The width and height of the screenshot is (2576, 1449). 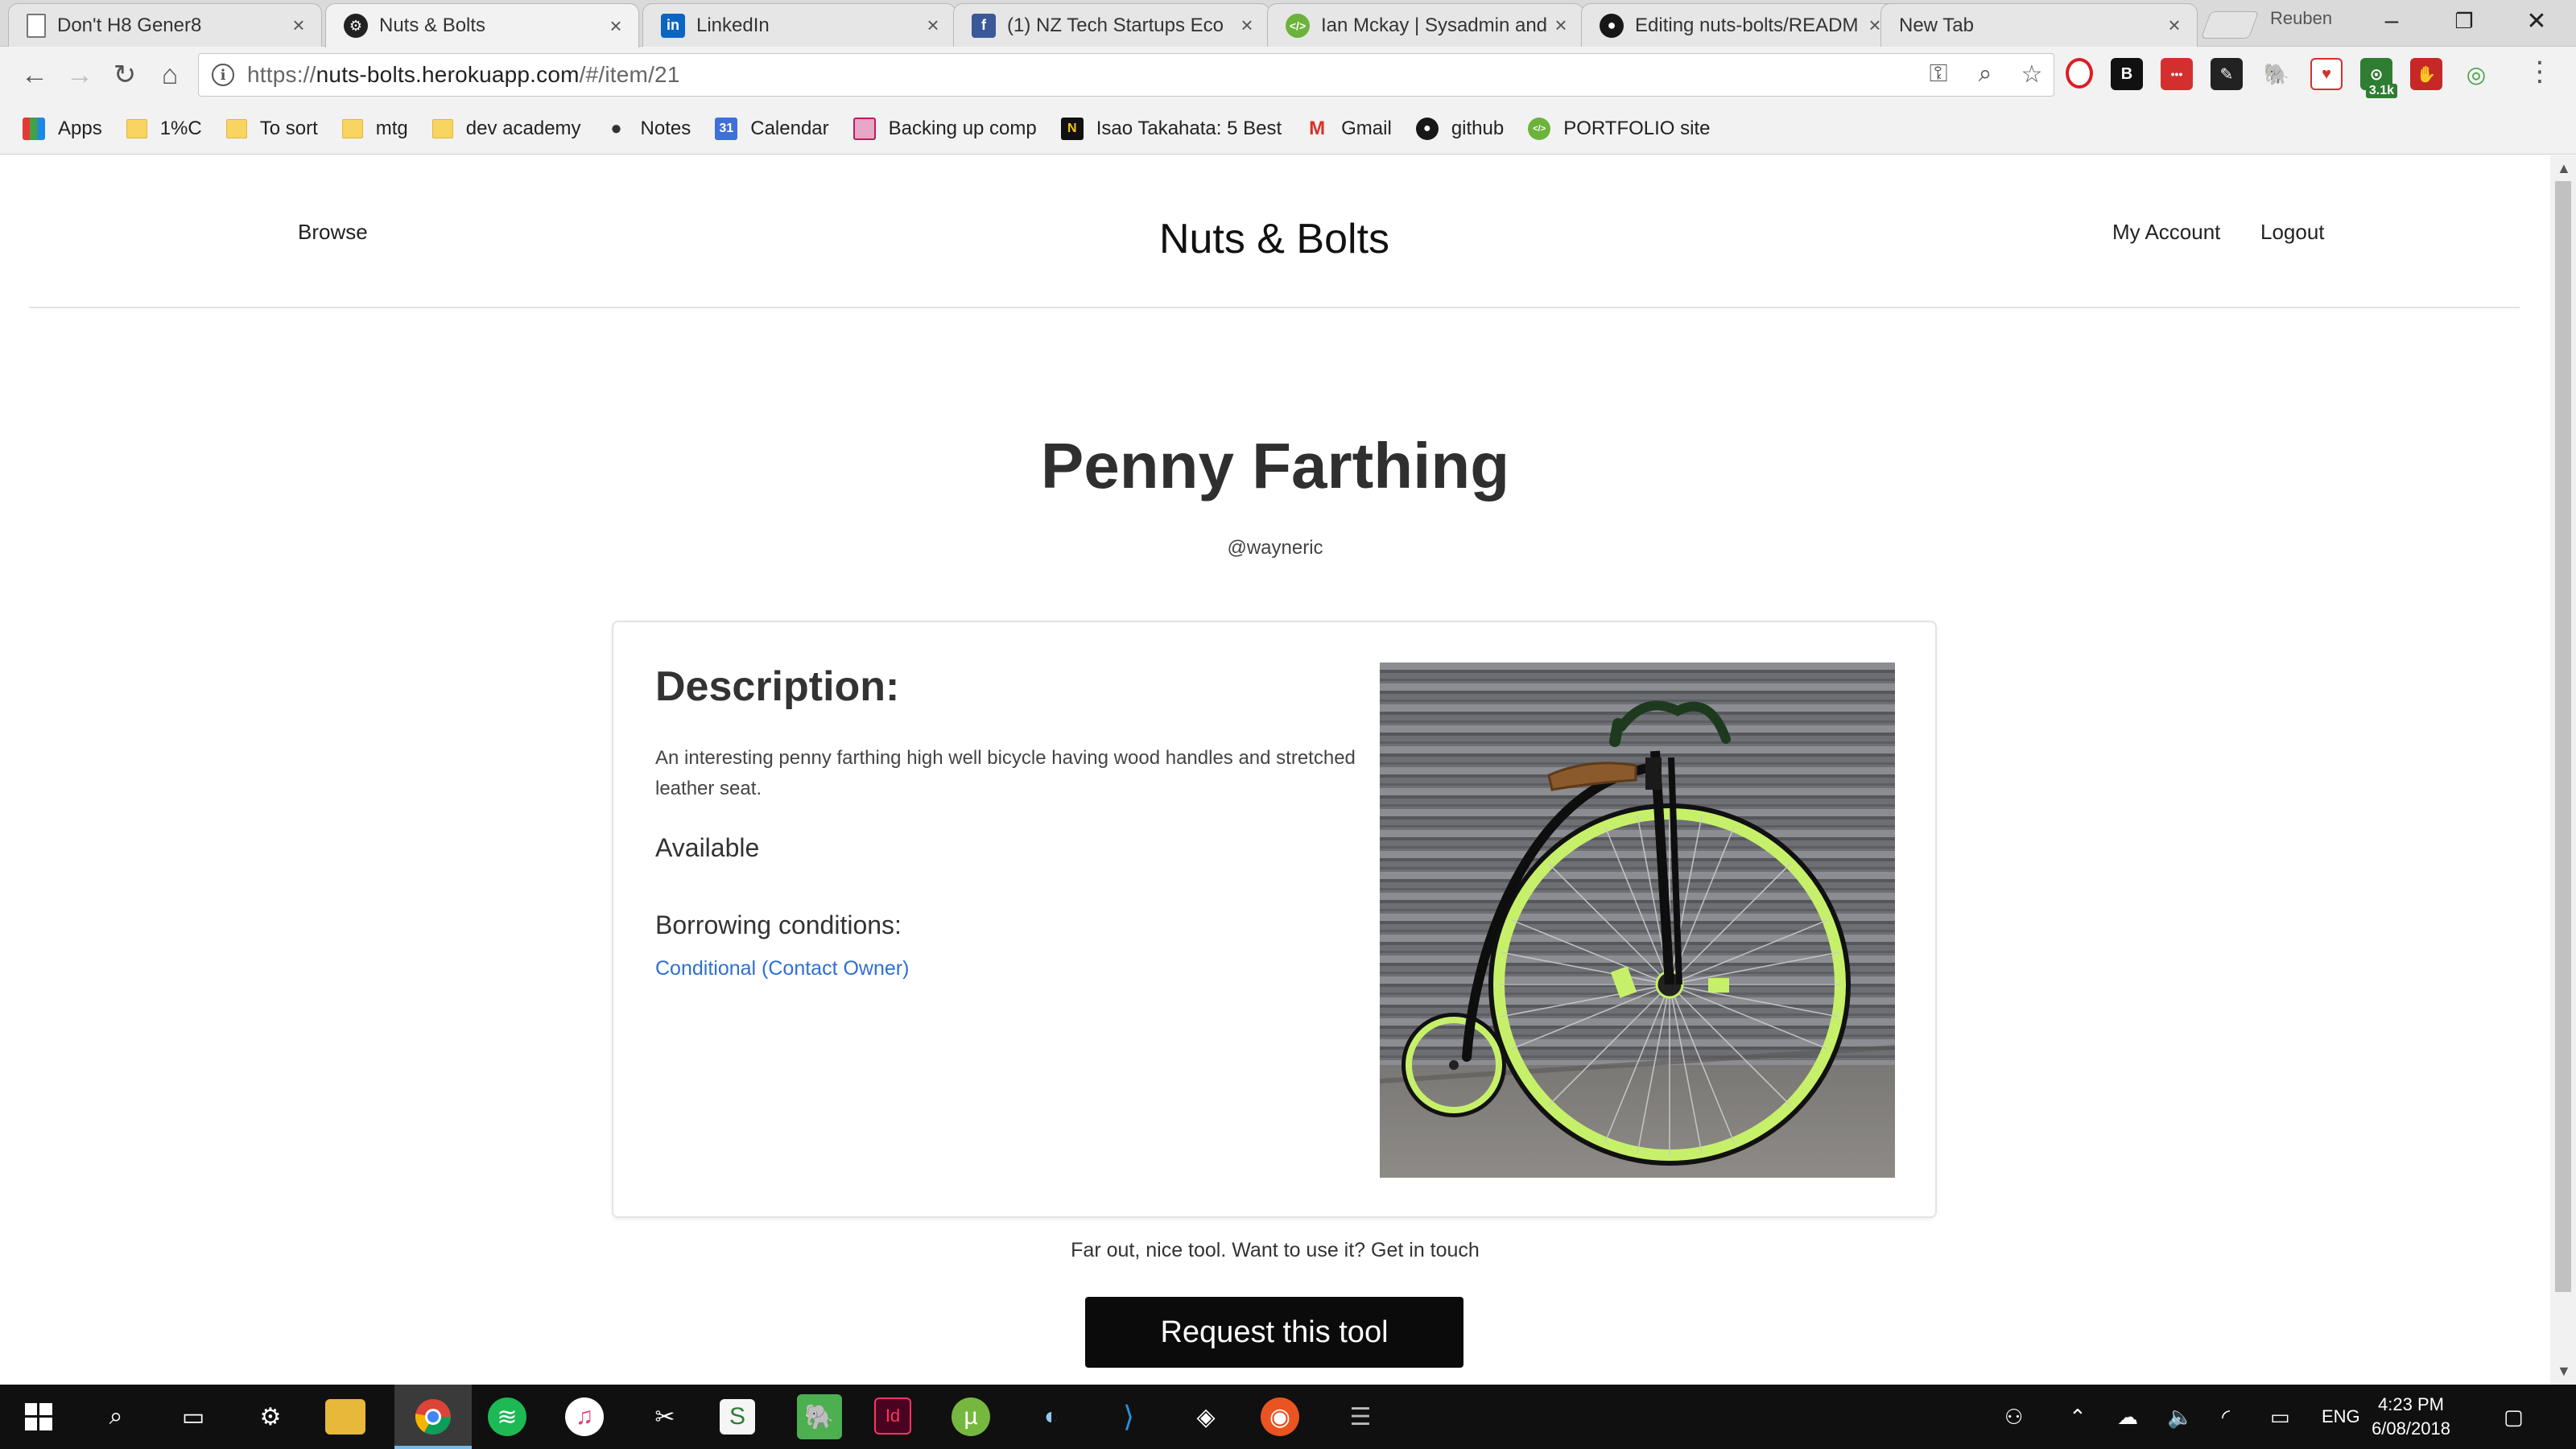 I want to click on borrowing-condition-link: Conditional (Contact Owner), so click(x=782, y=968).